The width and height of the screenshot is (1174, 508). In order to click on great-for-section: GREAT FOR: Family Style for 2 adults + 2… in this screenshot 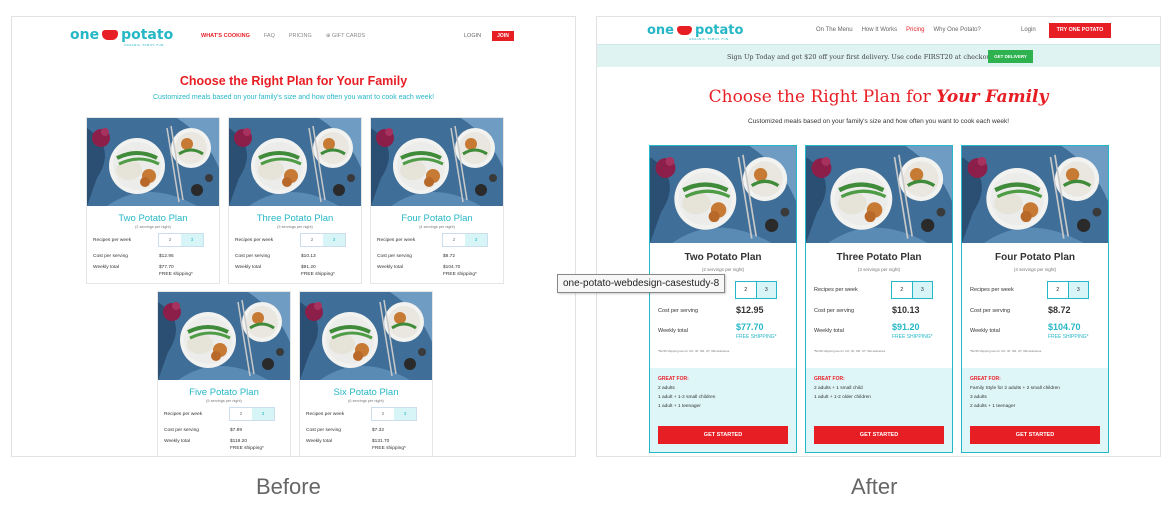, I will do `click(1035, 410)`.